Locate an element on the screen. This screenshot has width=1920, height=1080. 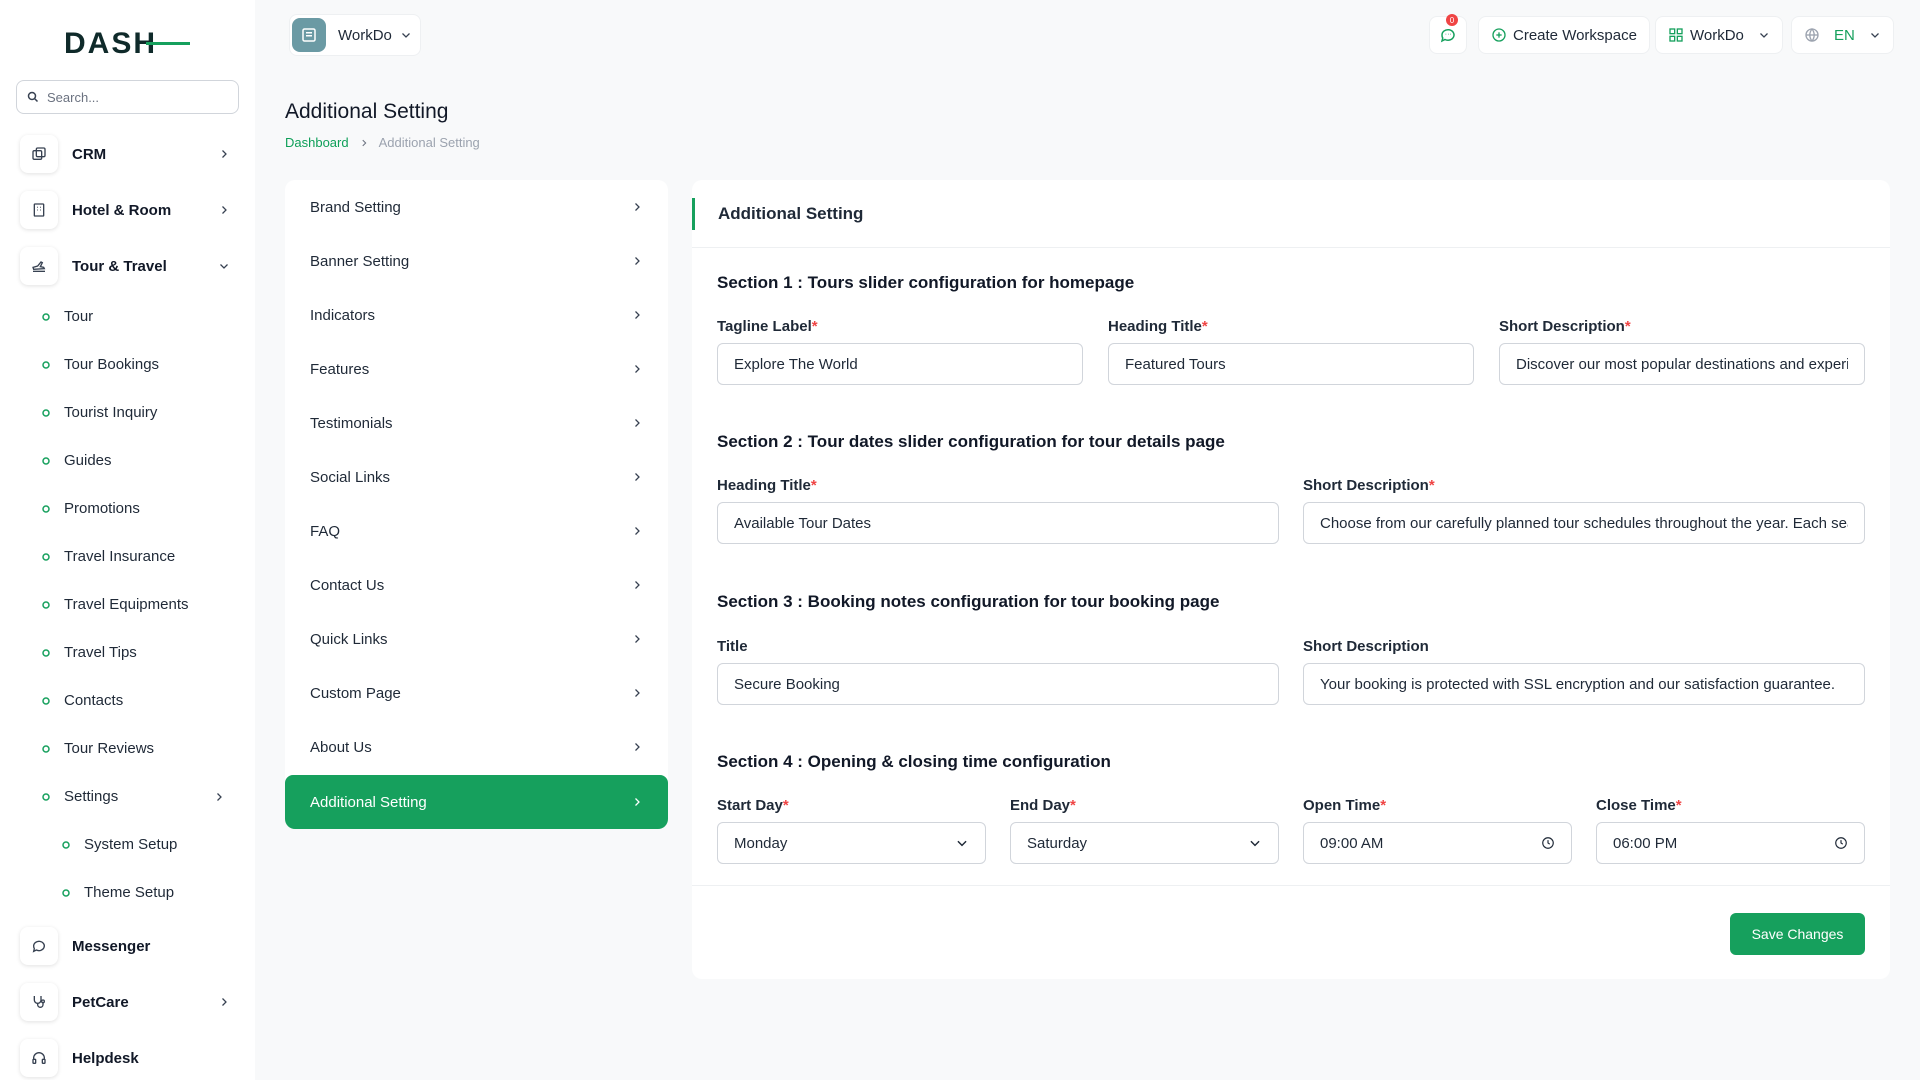
sidebar-item-petcare: PetCare is located at coordinates (125, 1002).